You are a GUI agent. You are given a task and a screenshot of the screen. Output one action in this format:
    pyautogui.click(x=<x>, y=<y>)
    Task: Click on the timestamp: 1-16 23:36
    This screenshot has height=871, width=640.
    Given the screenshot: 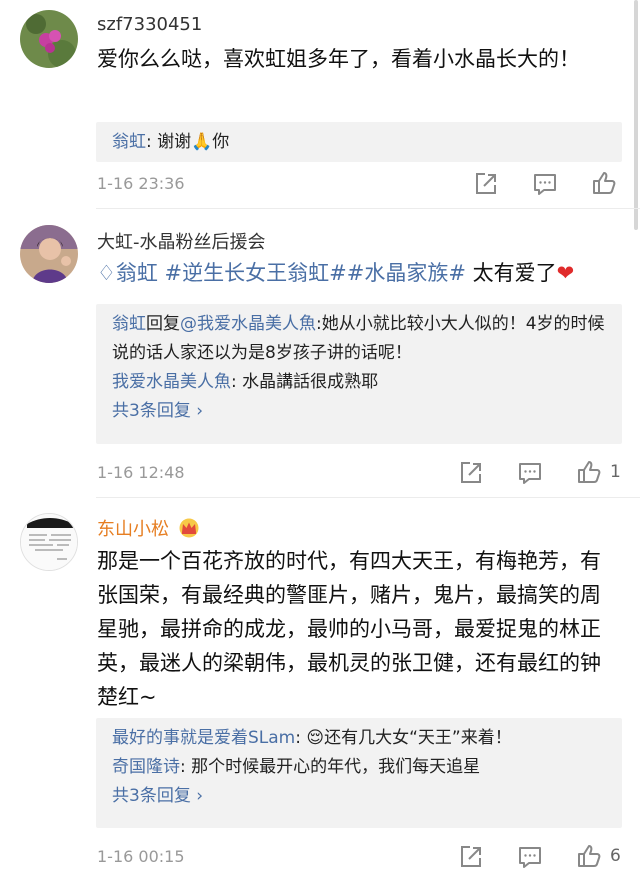 What is the action you would take?
    pyautogui.click(x=141, y=183)
    